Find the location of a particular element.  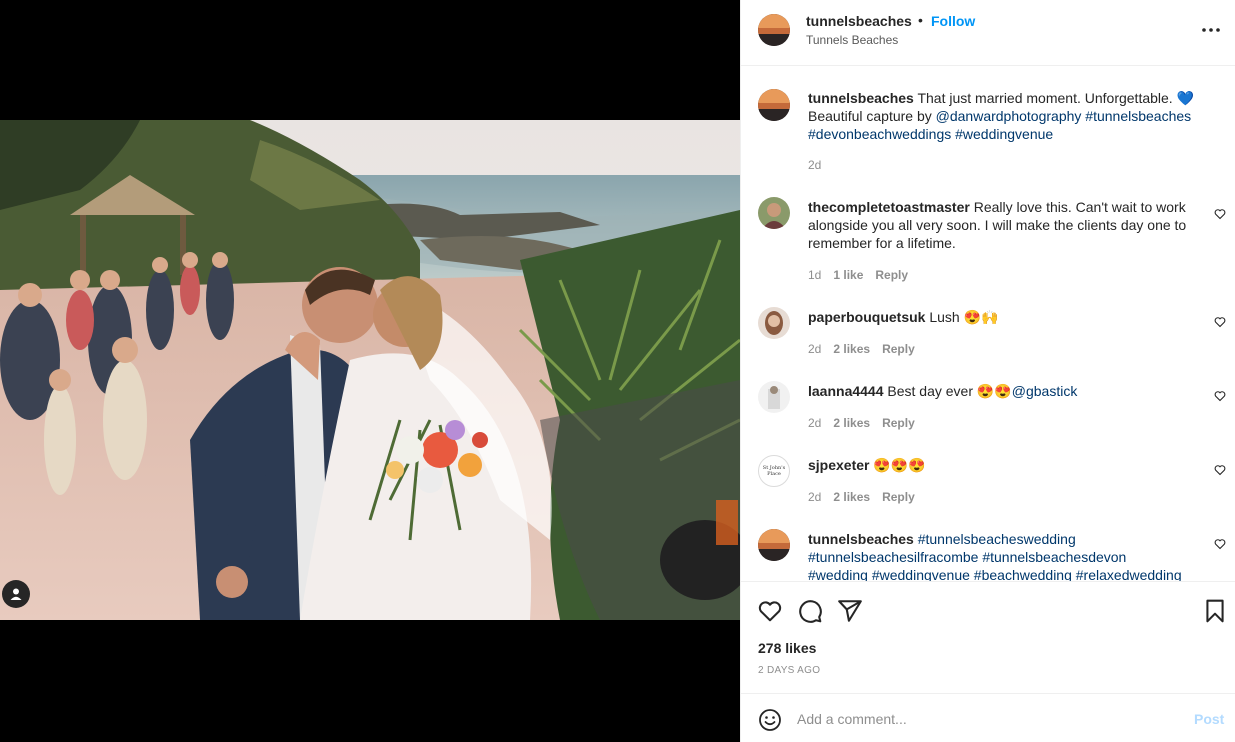

add-comment-bar: Post is located at coordinates (988, 717).